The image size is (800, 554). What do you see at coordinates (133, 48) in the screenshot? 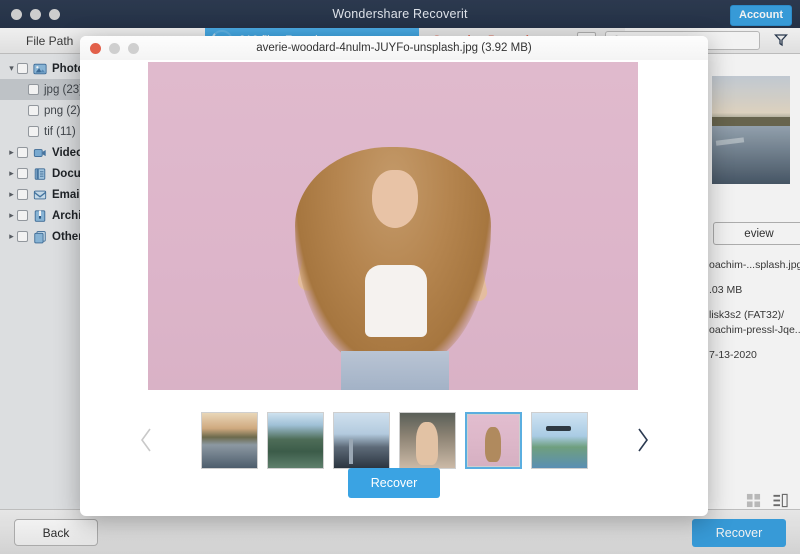
I see `modal-maximize-icon` at bounding box center [133, 48].